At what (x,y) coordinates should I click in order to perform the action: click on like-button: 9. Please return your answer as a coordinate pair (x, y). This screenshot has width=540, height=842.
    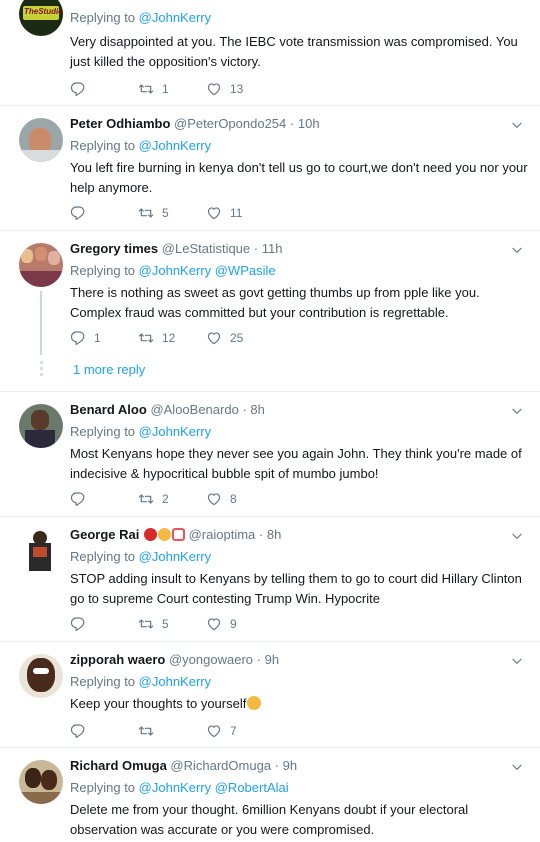
    Looking at the image, I should click on (221, 624).